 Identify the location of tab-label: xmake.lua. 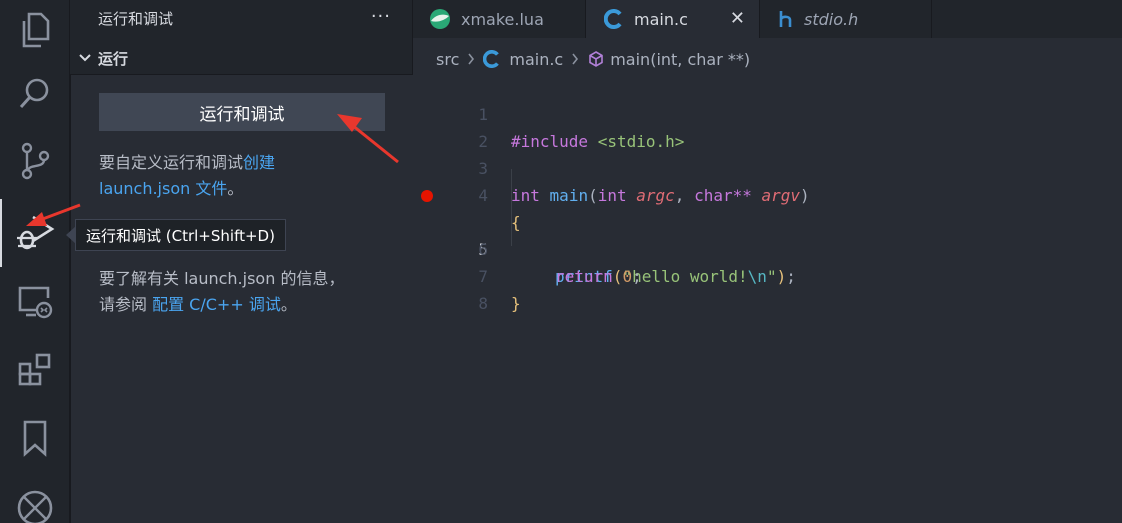
(502, 19).